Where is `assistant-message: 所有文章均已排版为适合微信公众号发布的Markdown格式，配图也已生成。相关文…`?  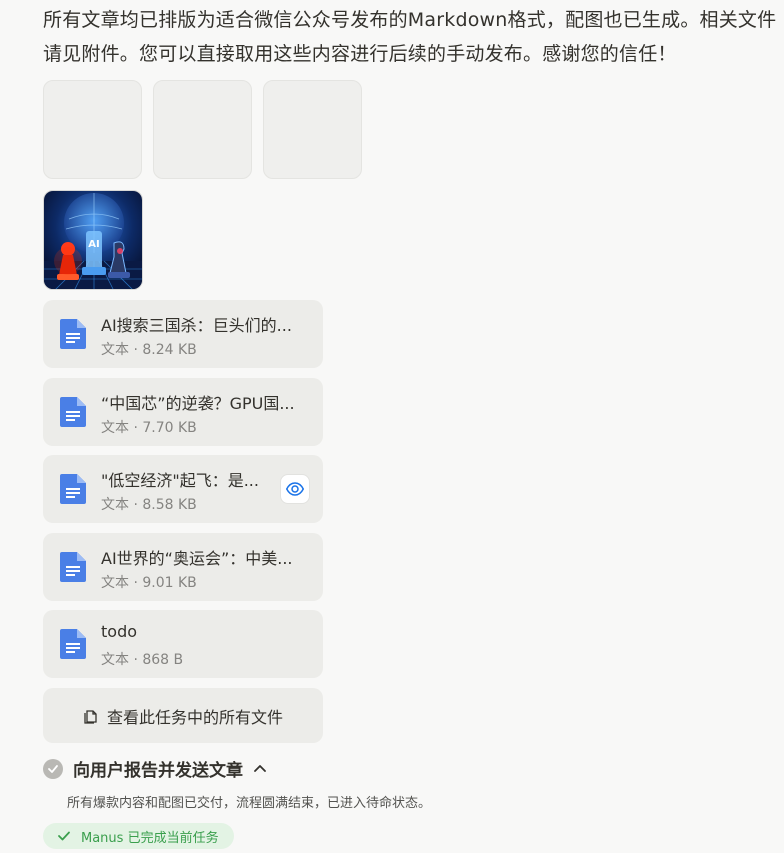
assistant-message: 所有文章均已排版为适合微信公众号发布的Markdown格式，配图也已生成。相关文… is located at coordinates (410, 37).